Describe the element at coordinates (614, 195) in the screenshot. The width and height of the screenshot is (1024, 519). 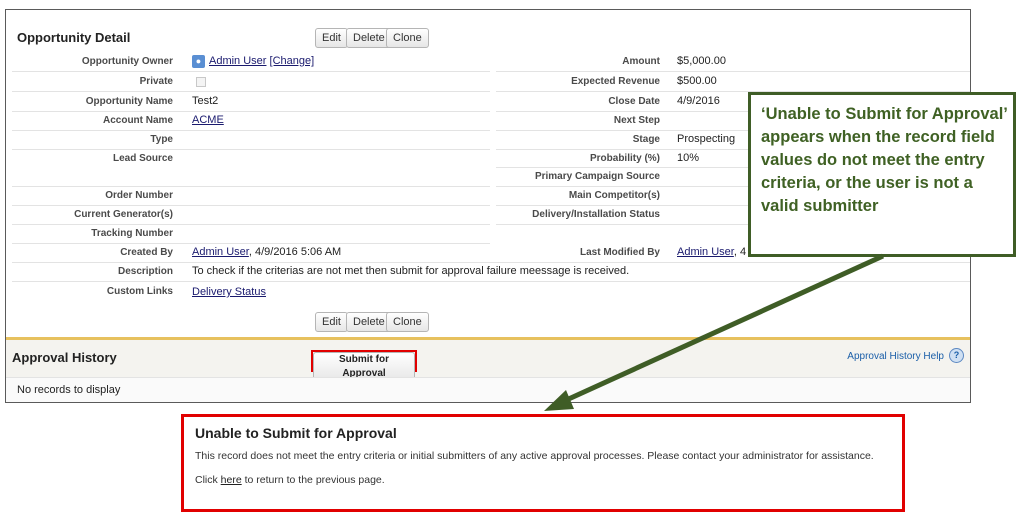
I see `main-competitor-label: Main Competitor(s)` at that location.